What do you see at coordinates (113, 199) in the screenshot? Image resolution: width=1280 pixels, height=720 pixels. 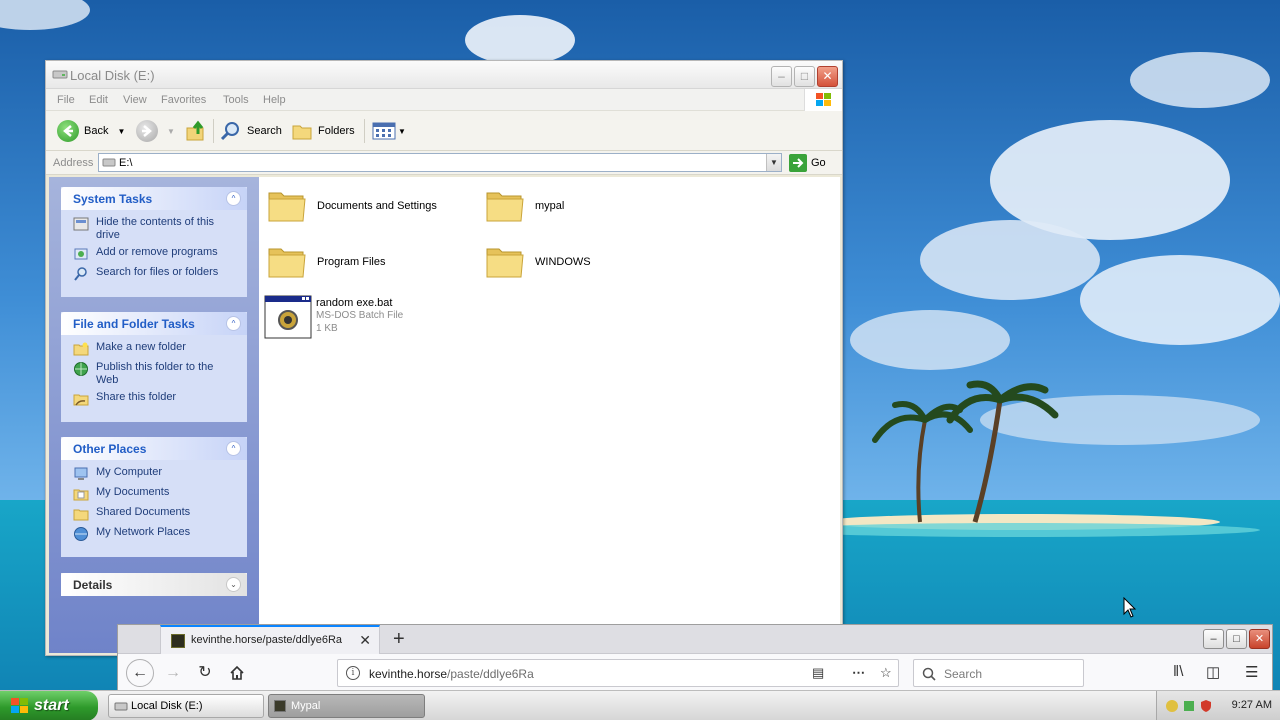 I see `system-tasks-title: System Tasks` at bounding box center [113, 199].